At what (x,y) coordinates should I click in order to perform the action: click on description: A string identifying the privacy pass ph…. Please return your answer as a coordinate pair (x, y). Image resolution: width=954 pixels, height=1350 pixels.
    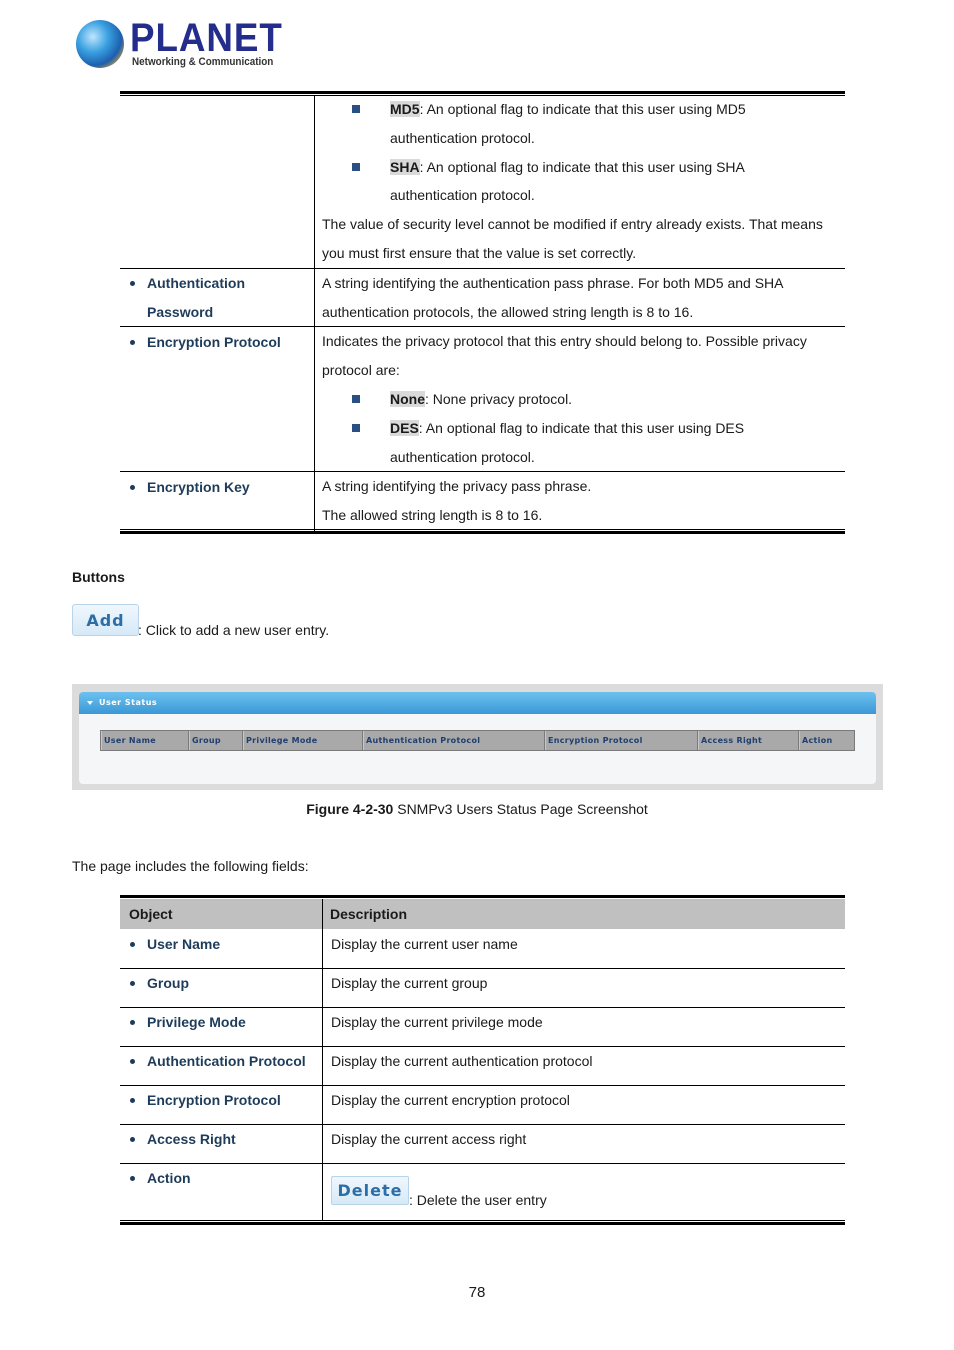
    Looking at the image, I should click on (457, 486).